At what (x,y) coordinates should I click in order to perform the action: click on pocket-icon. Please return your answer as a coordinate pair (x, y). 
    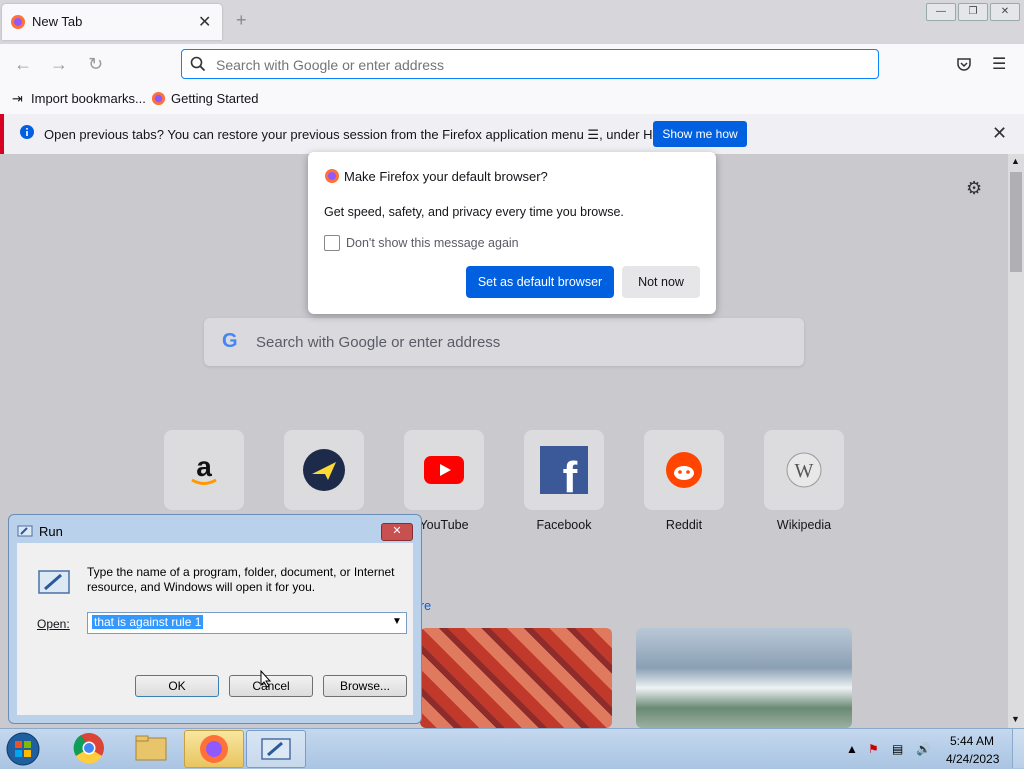
    Looking at the image, I should click on (964, 64).